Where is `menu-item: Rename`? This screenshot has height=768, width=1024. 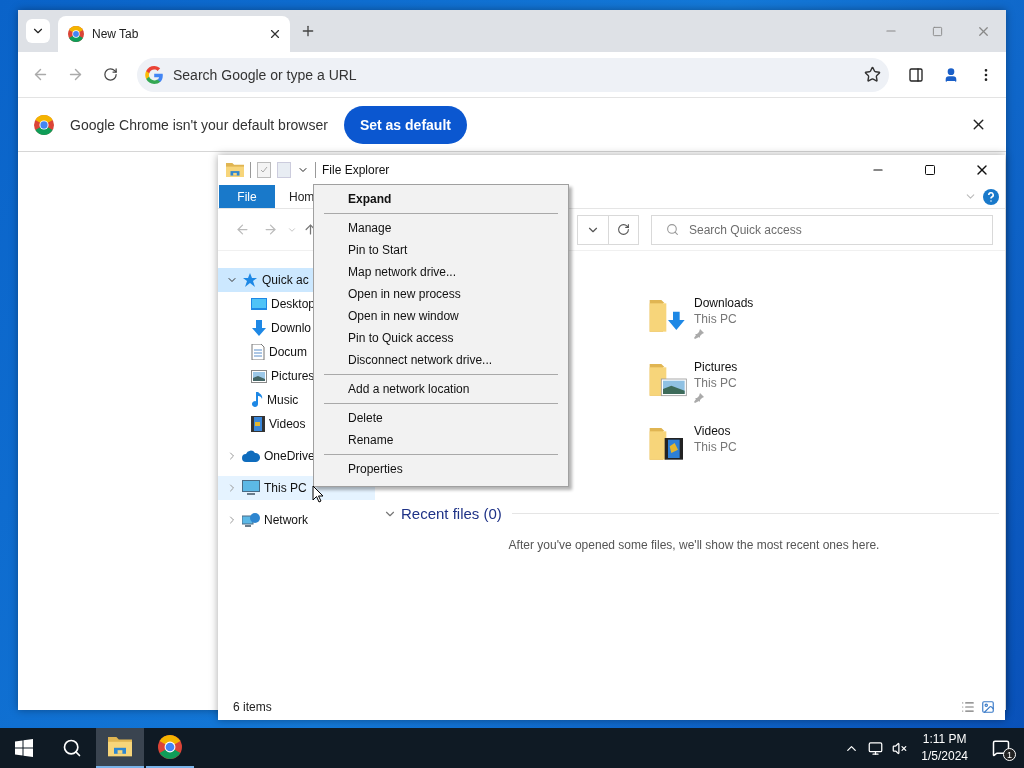
menu-item: Rename is located at coordinates (441, 440).